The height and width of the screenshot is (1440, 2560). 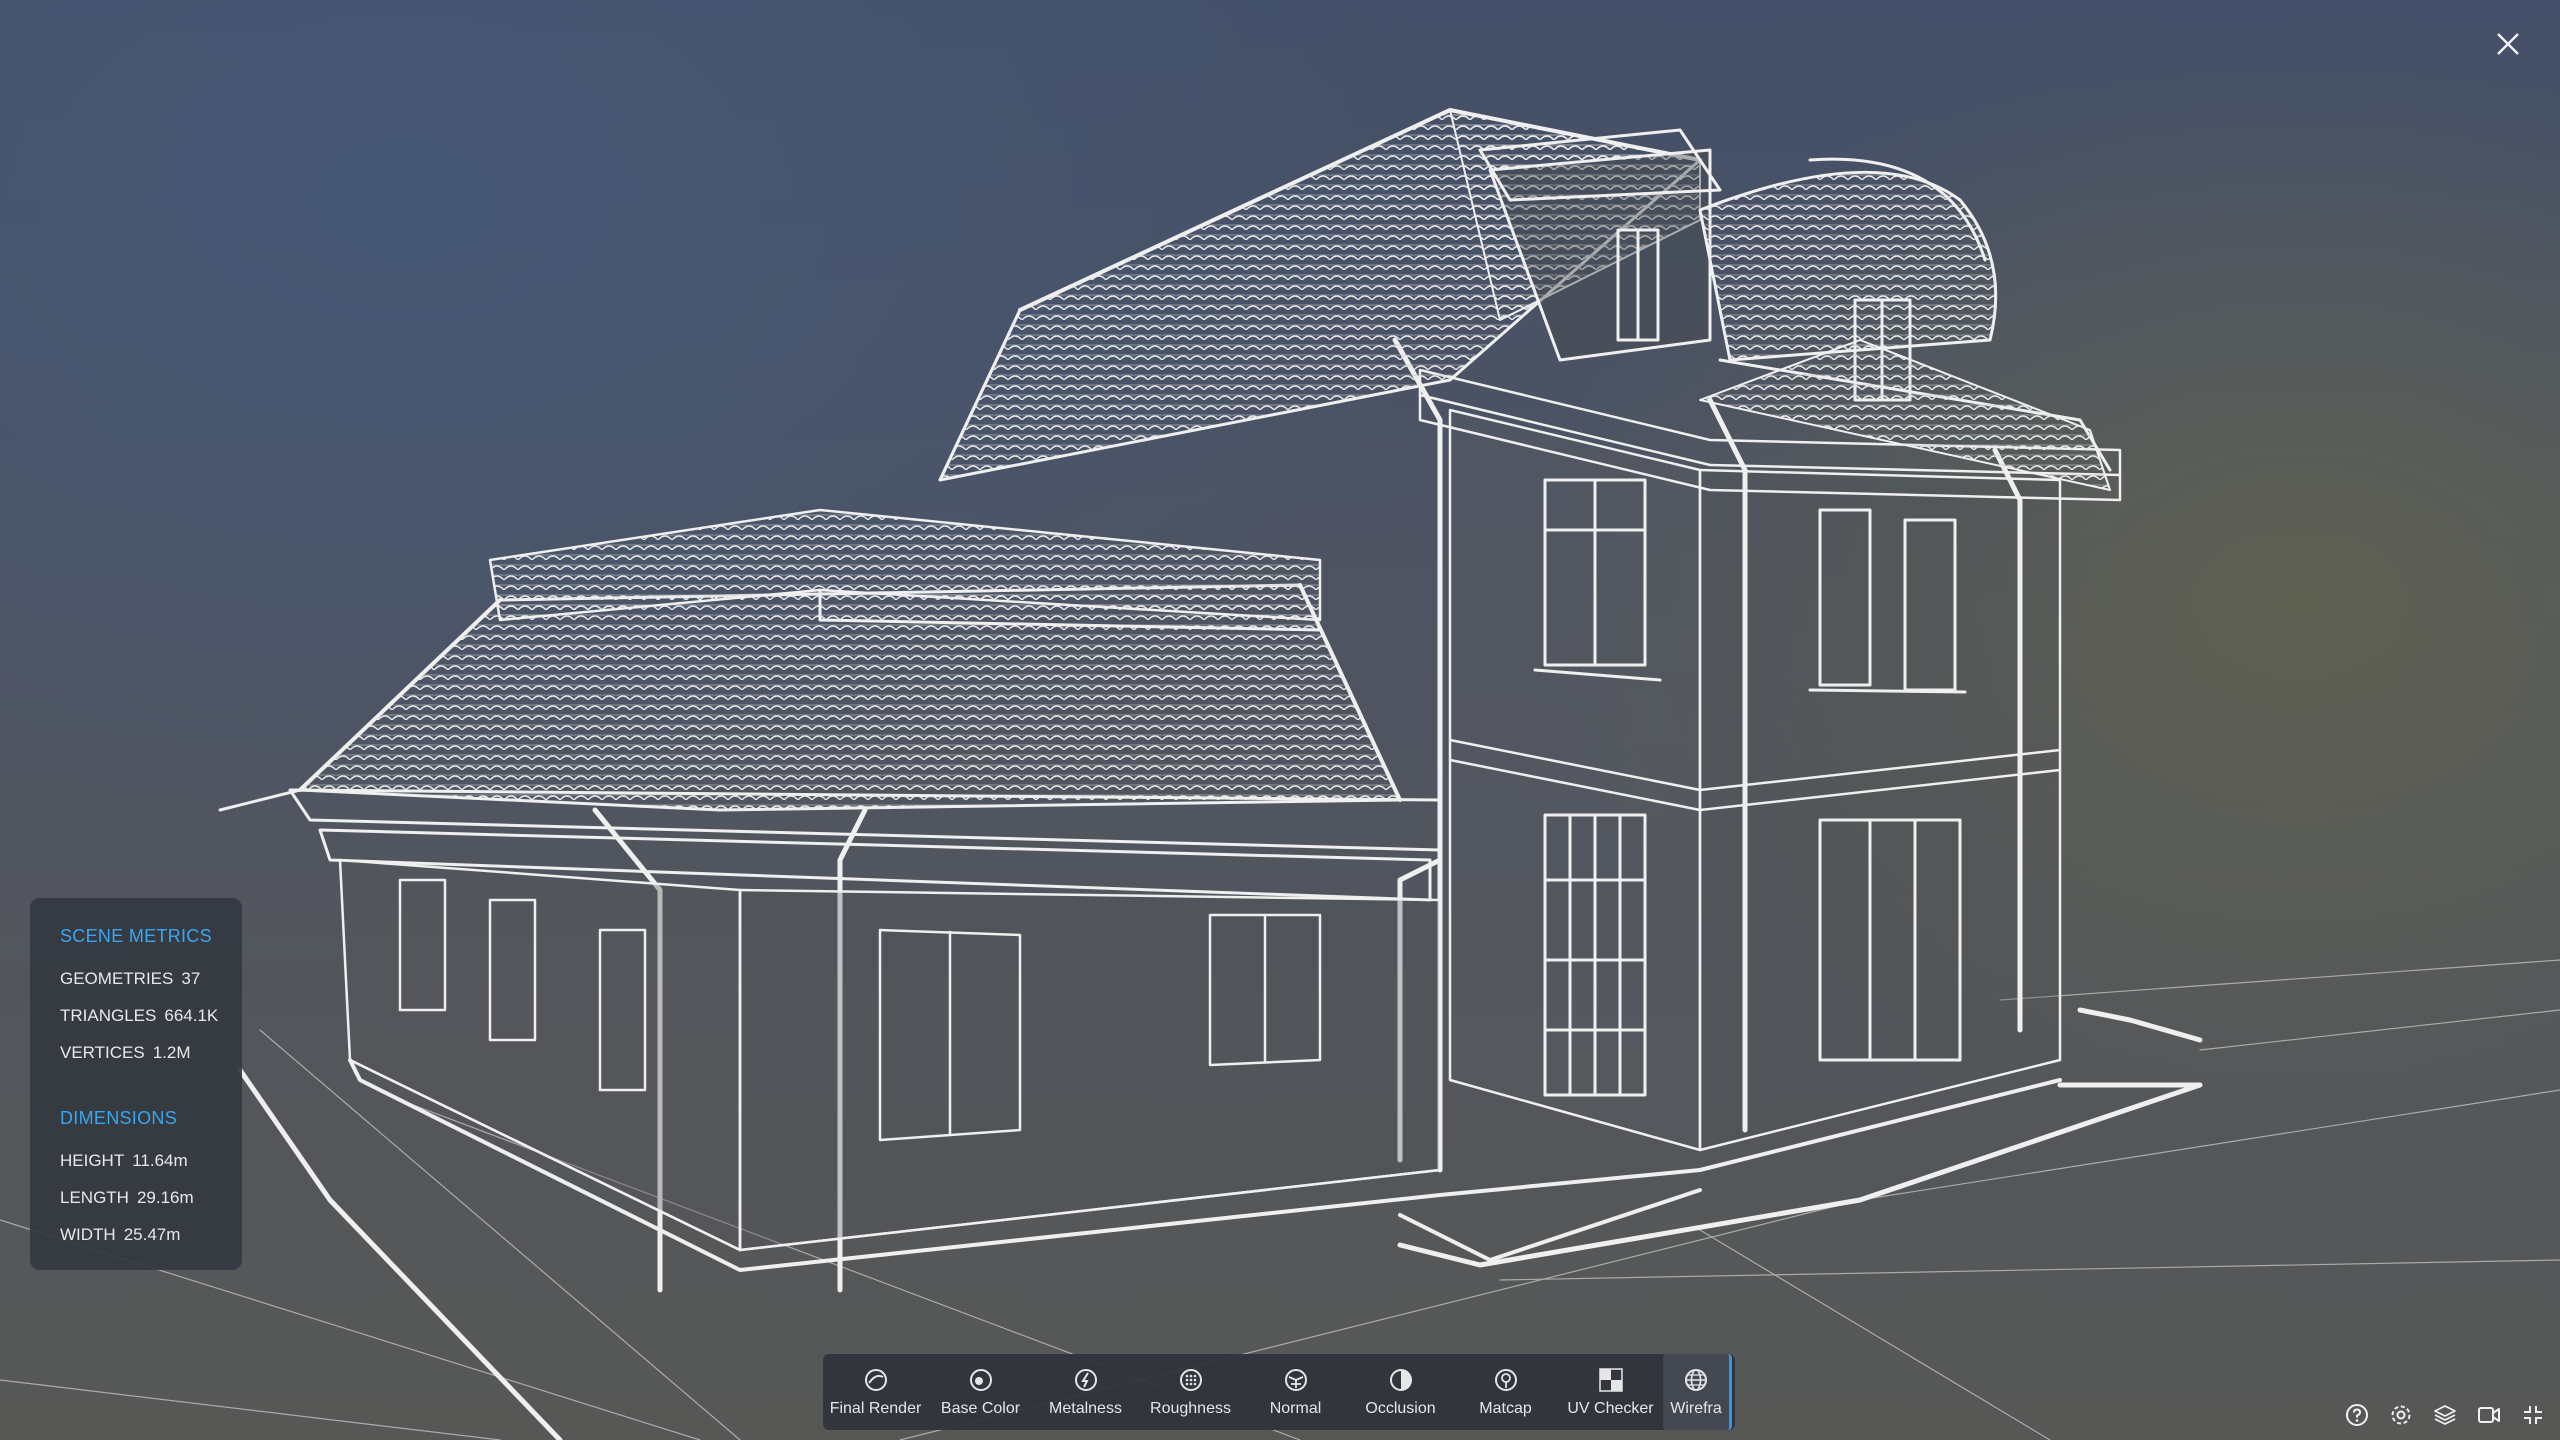 I want to click on triangles-metric: TRIANGLES 664.1K, so click(x=151, y=1024).